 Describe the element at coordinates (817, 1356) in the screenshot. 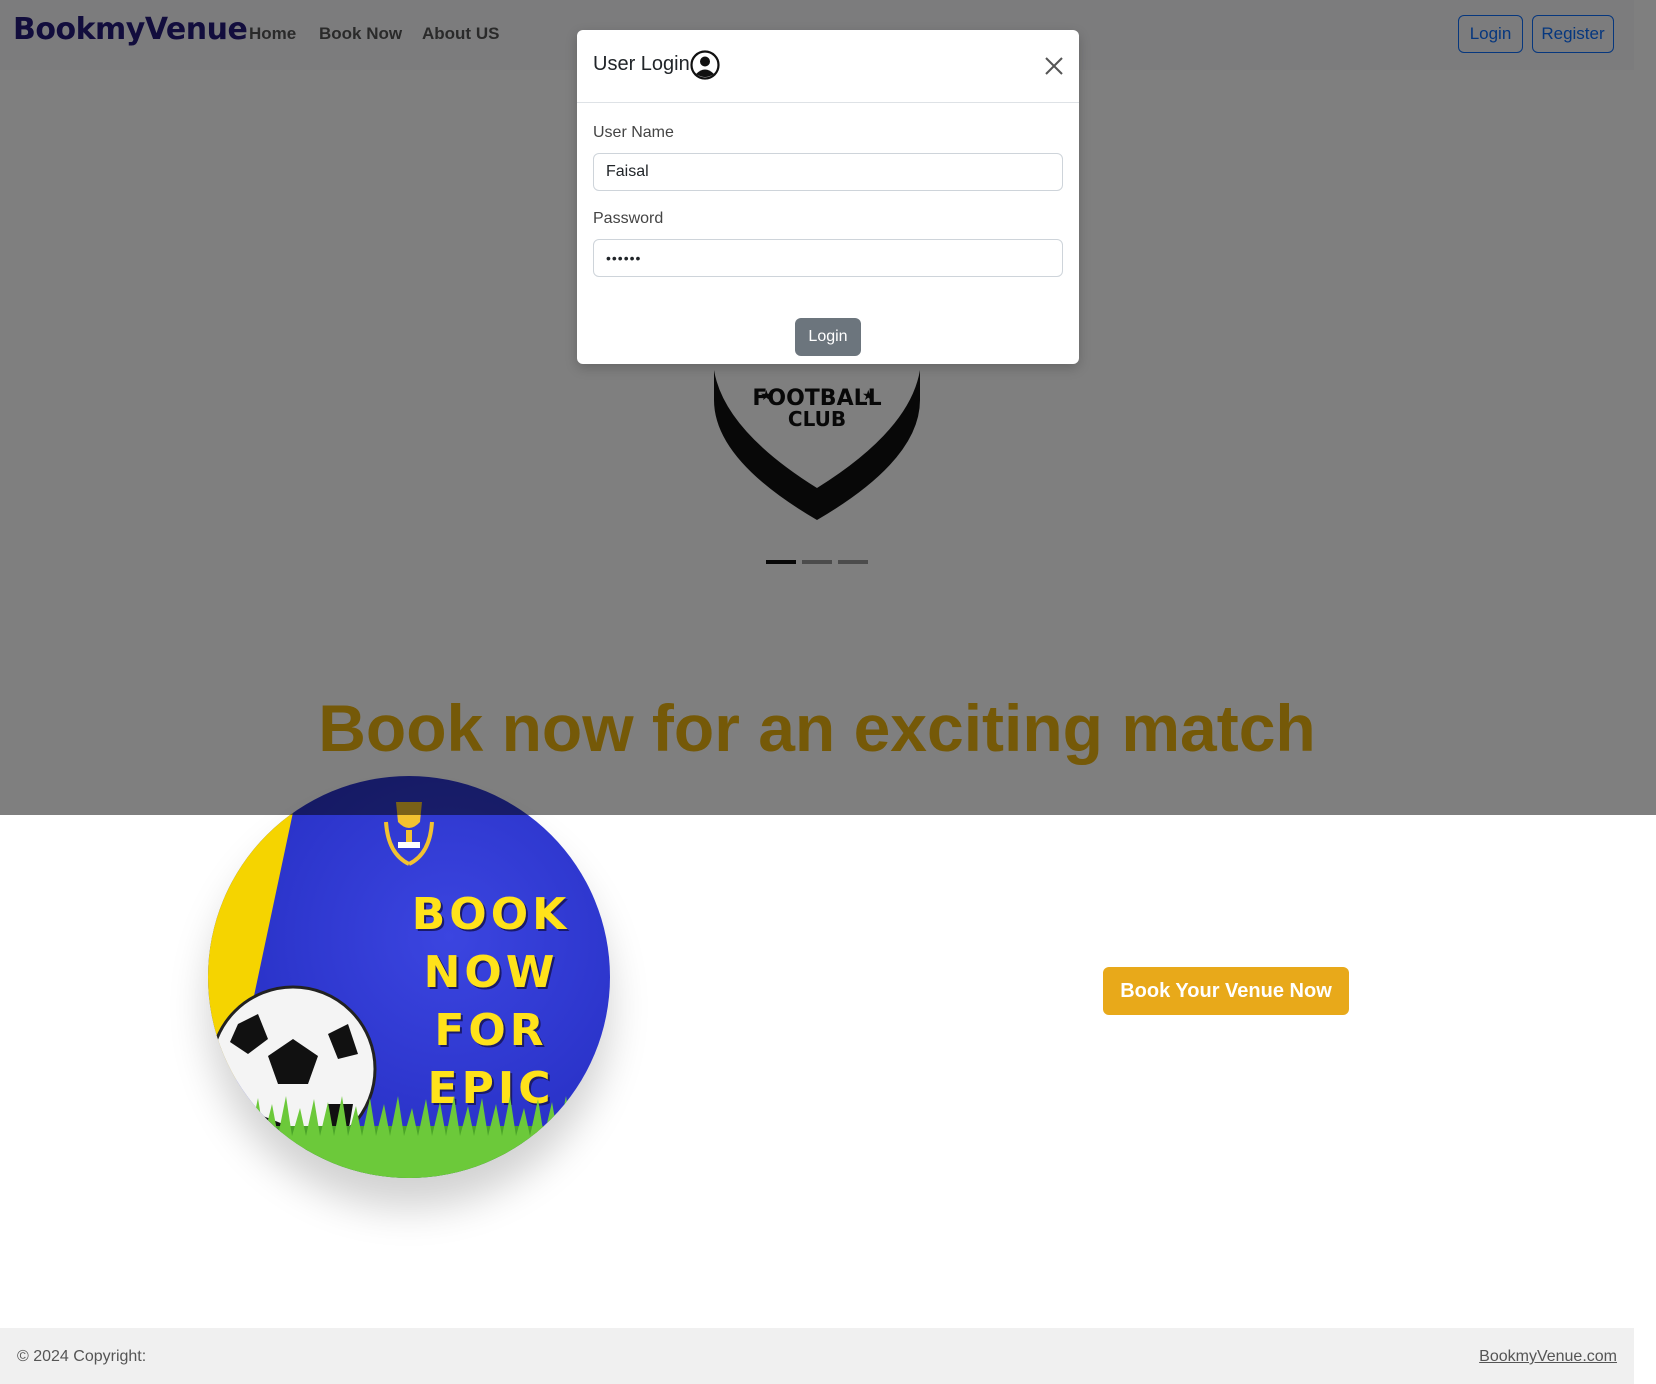

I see `footer: © 2024 Copyright: BookmyVenue.com` at that location.